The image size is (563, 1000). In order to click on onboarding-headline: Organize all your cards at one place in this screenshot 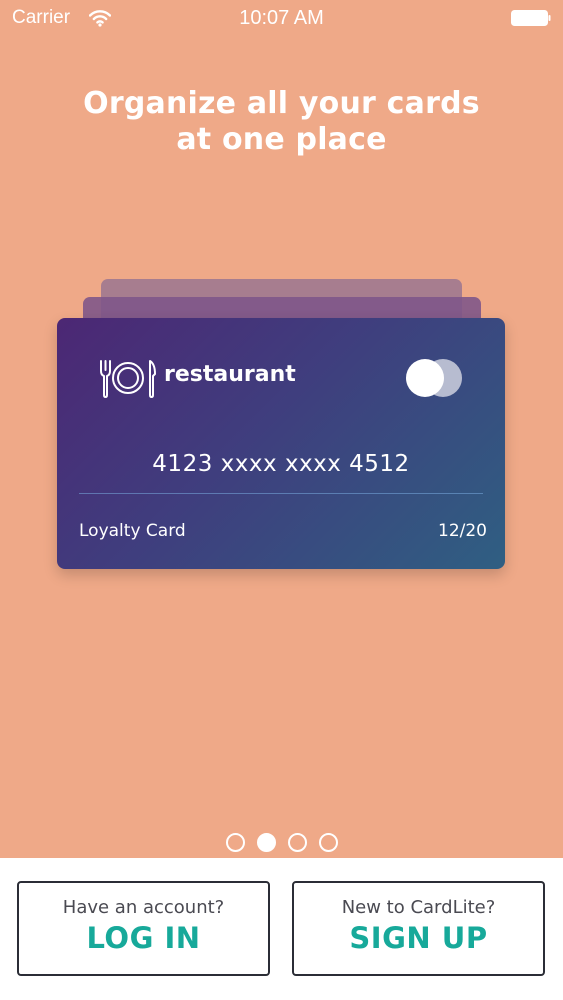, I will do `click(281, 122)`.